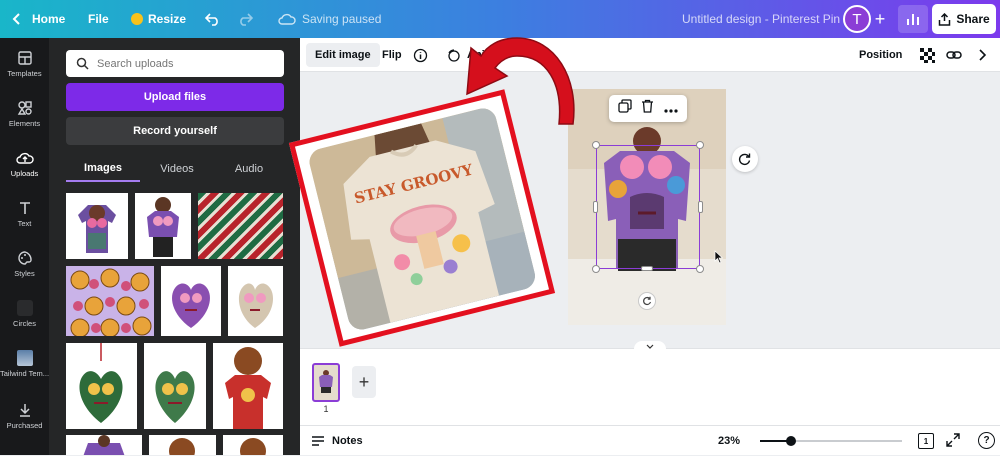  I want to click on more-dots-icon, so click(671, 110).